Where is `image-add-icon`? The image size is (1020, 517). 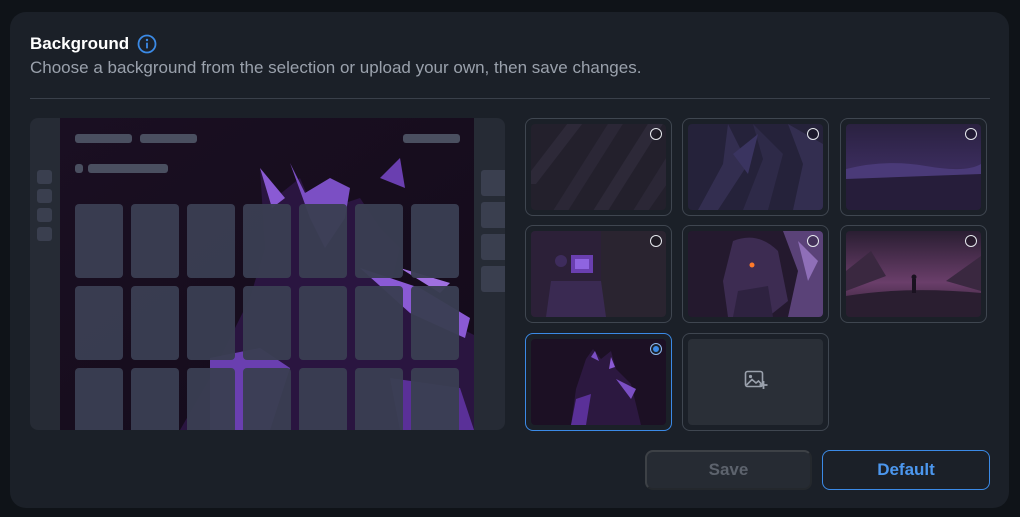
image-add-icon is located at coordinates (756, 382).